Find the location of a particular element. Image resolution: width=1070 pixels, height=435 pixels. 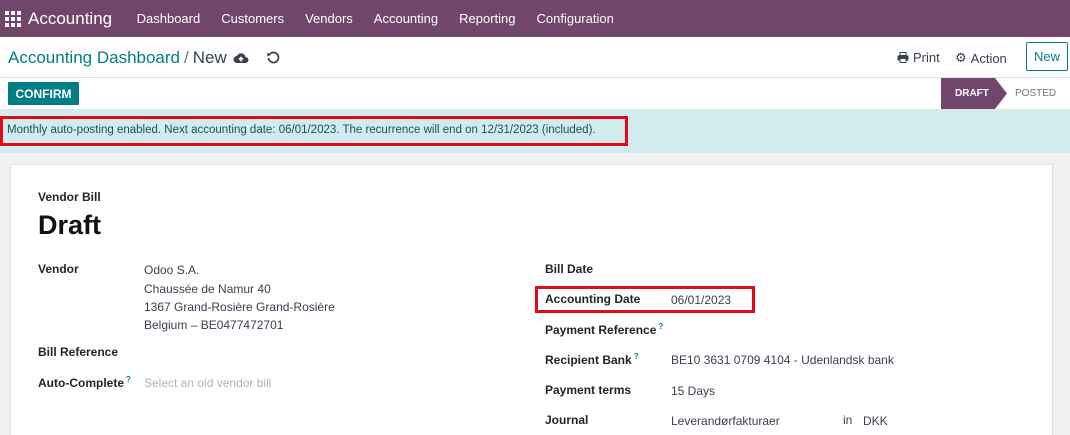

recipient-bank-label: Recipient Bank? is located at coordinates (592, 359).